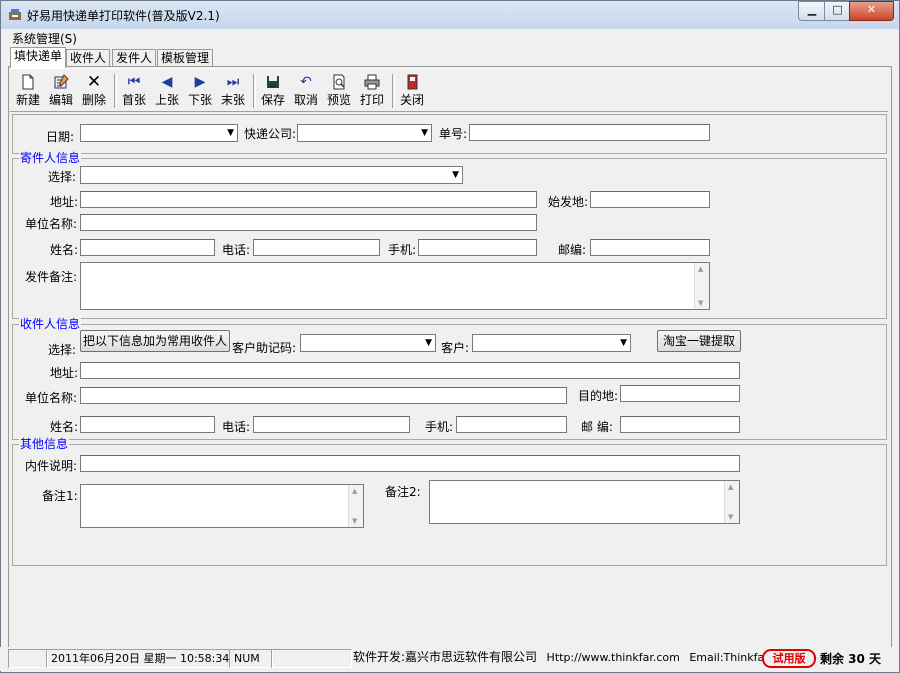  What do you see at coordinates (134, 58) in the screenshot?
I see `tab-sender: 发件人` at bounding box center [134, 58].